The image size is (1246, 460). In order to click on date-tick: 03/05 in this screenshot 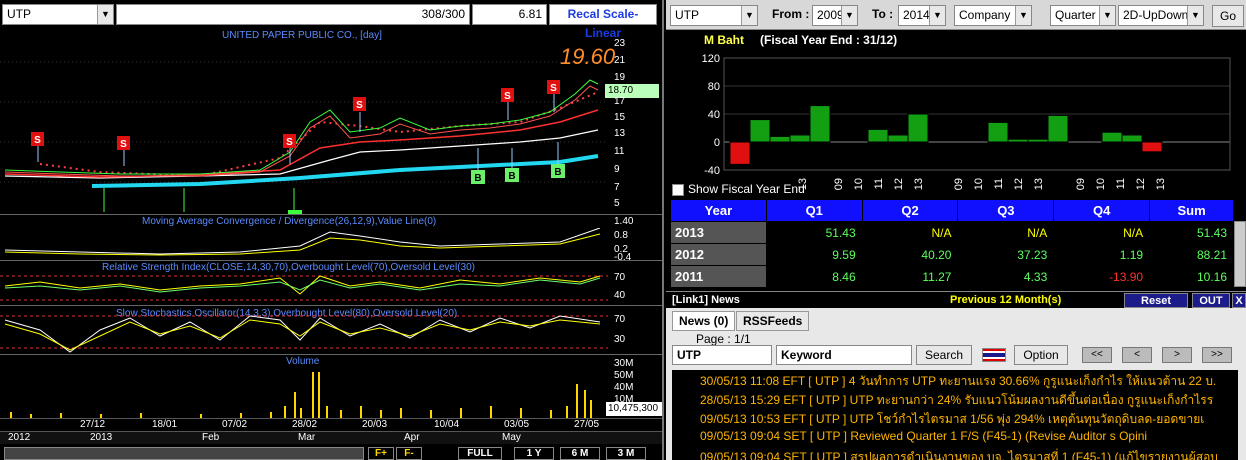, I will do `click(517, 424)`.